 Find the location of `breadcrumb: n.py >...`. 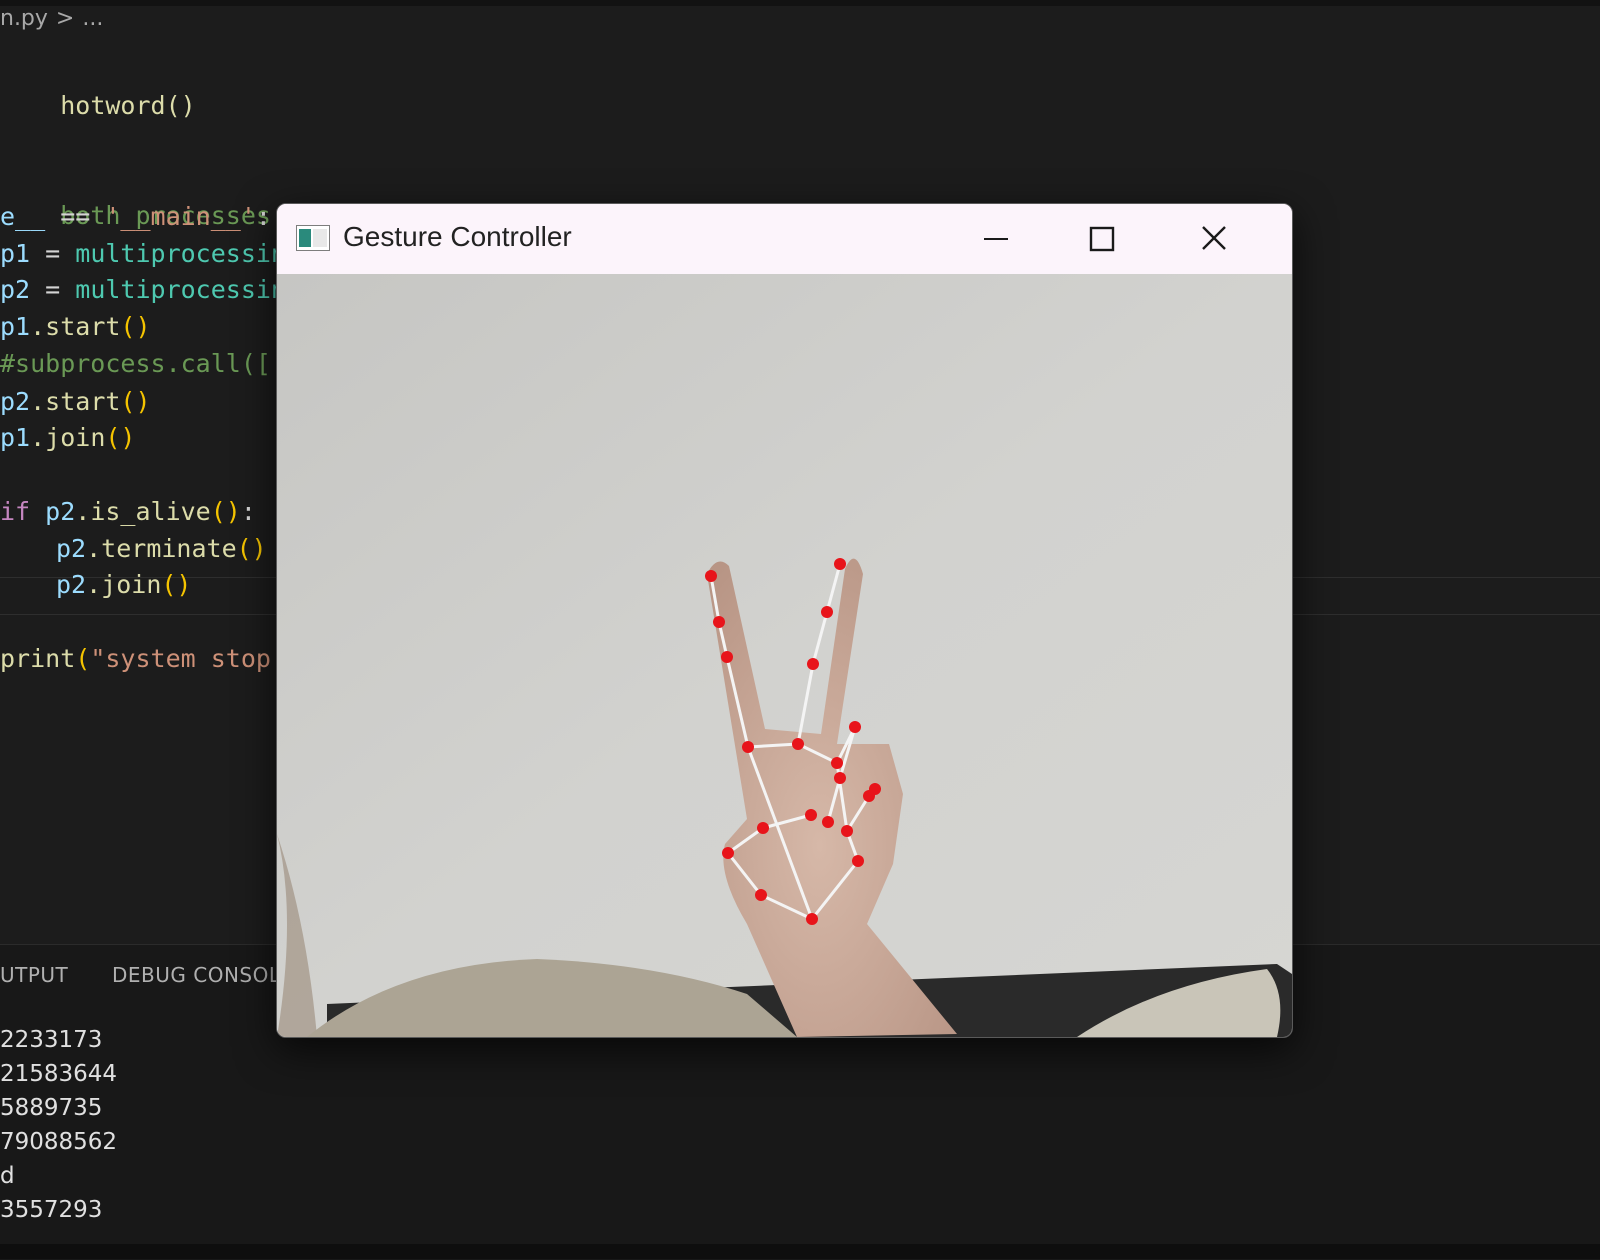

breadcrumb: n.py >... is located at coordinates (800, 19).